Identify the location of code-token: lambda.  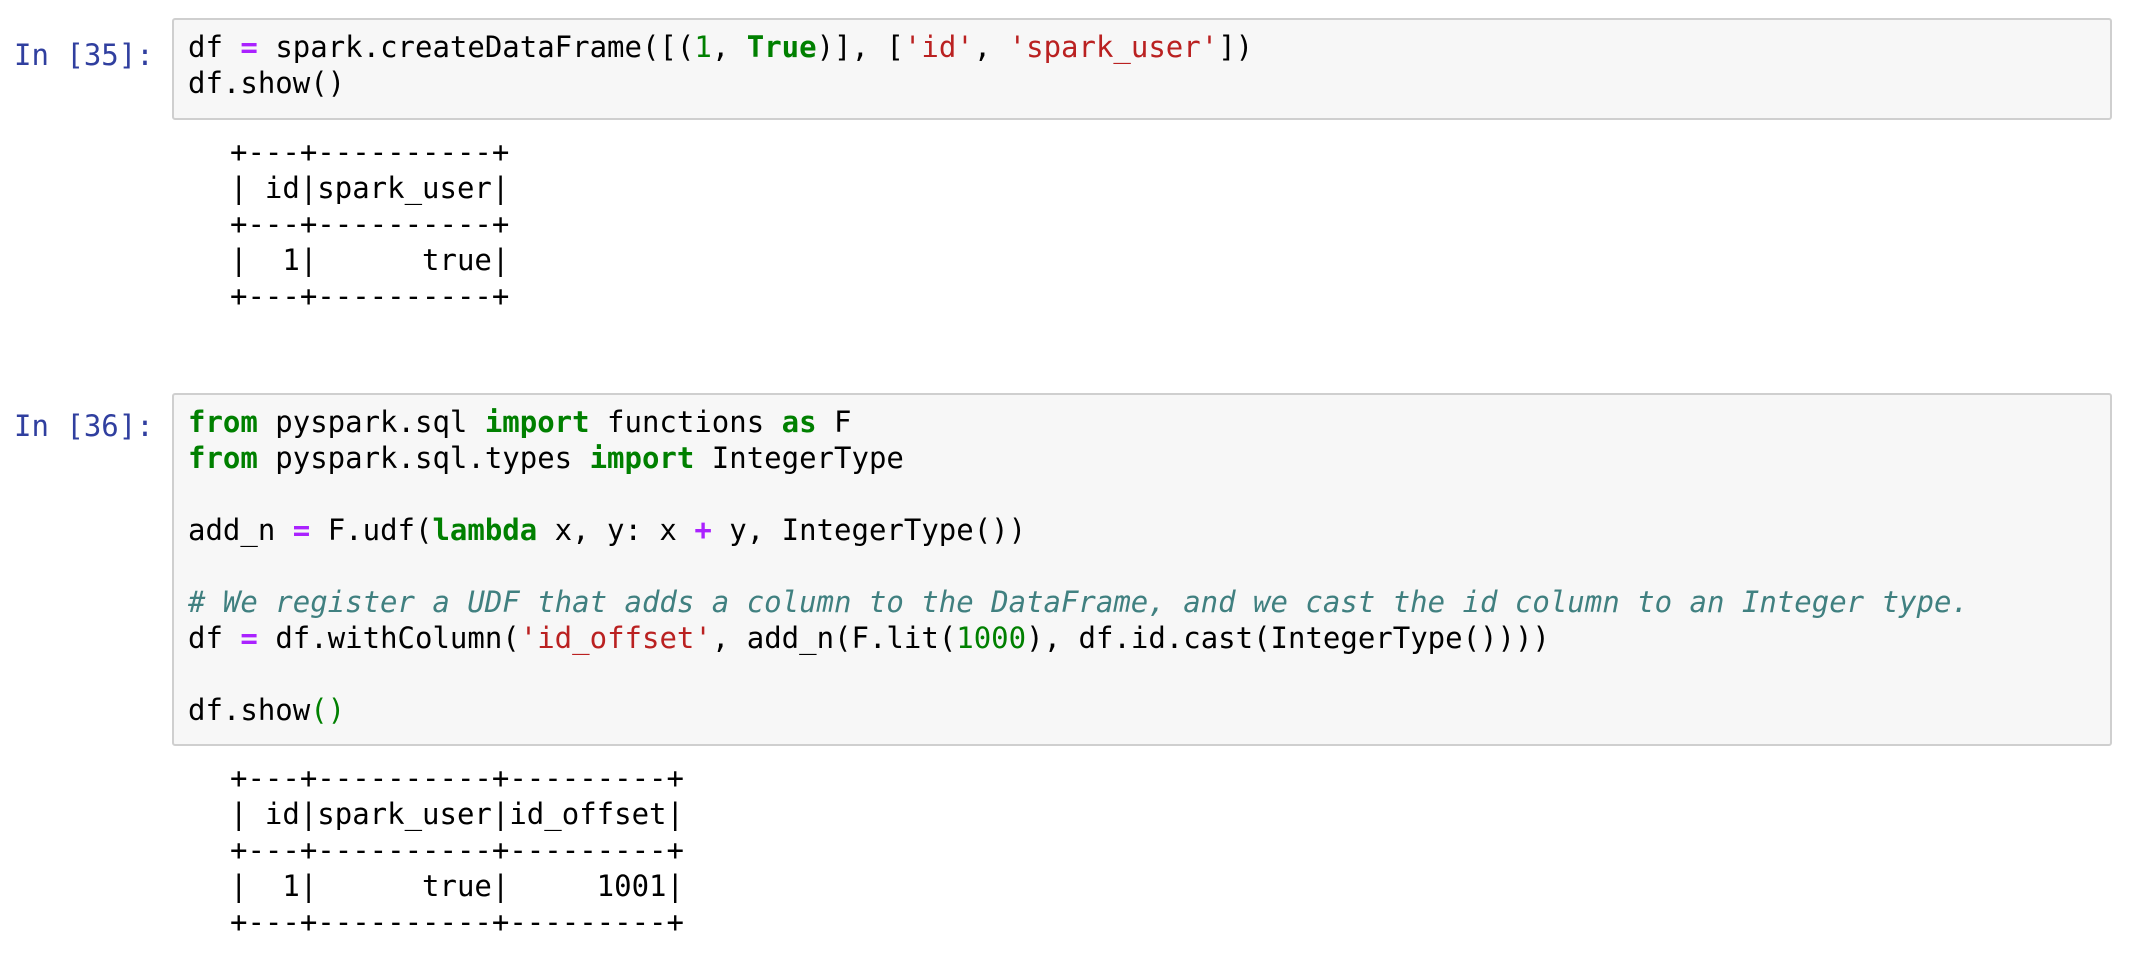
(485, 530).